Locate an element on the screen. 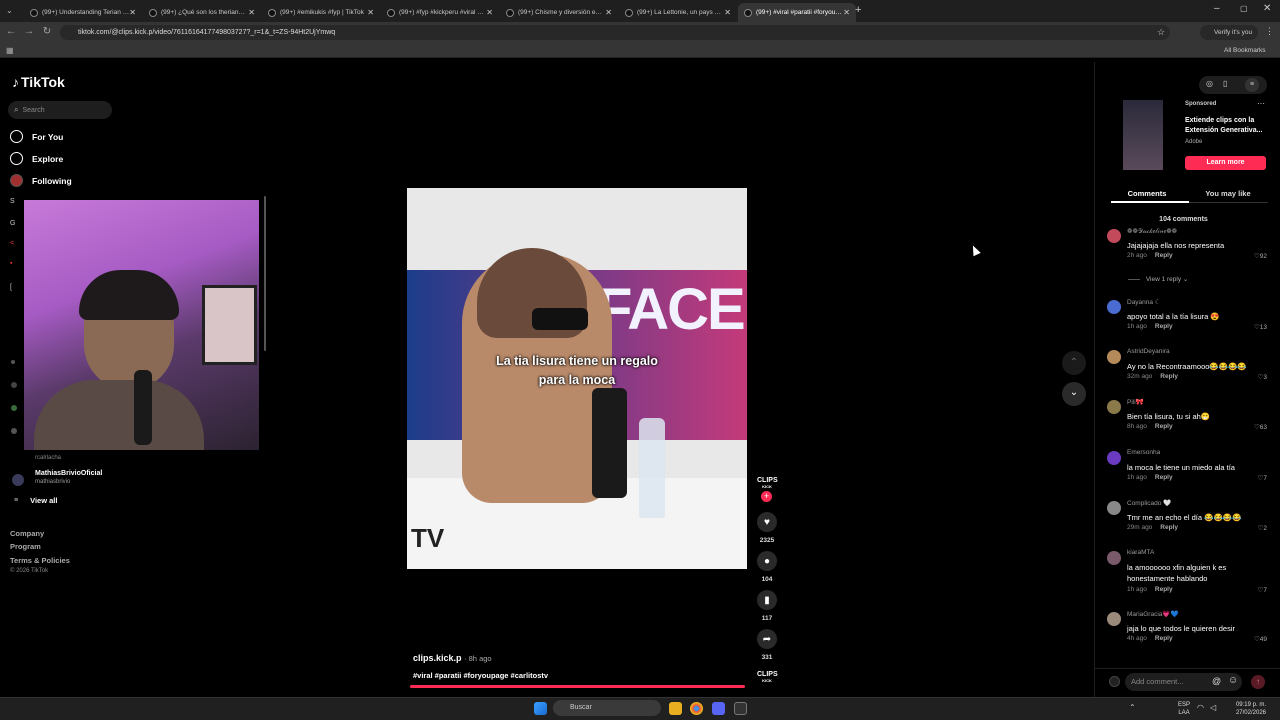 The height and width of the screenshot is (720, 1280). device-icon: ▯ is located at coordinates (1225, 83).